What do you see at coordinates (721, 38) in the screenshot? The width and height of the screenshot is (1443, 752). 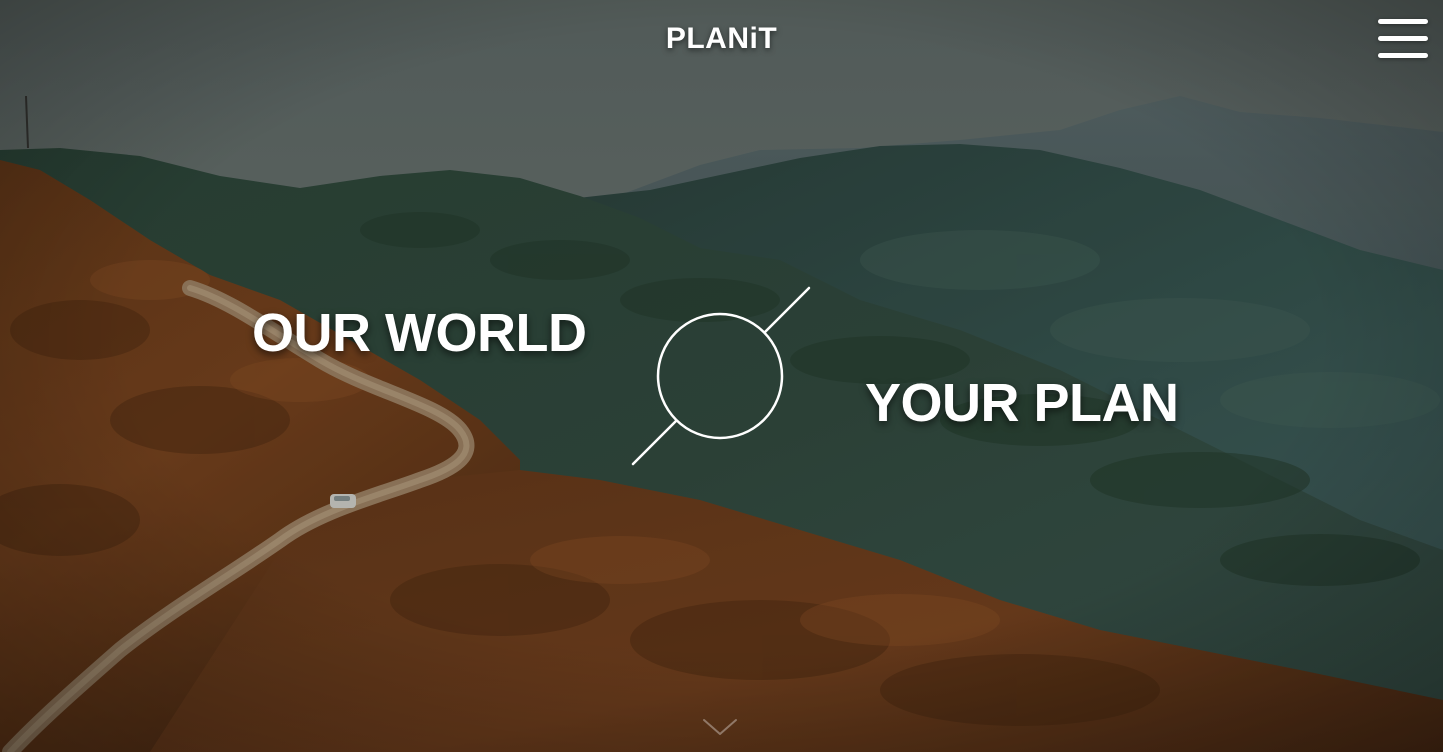 I see `logo-text: PLANiT` at bounding box center [721, 38].